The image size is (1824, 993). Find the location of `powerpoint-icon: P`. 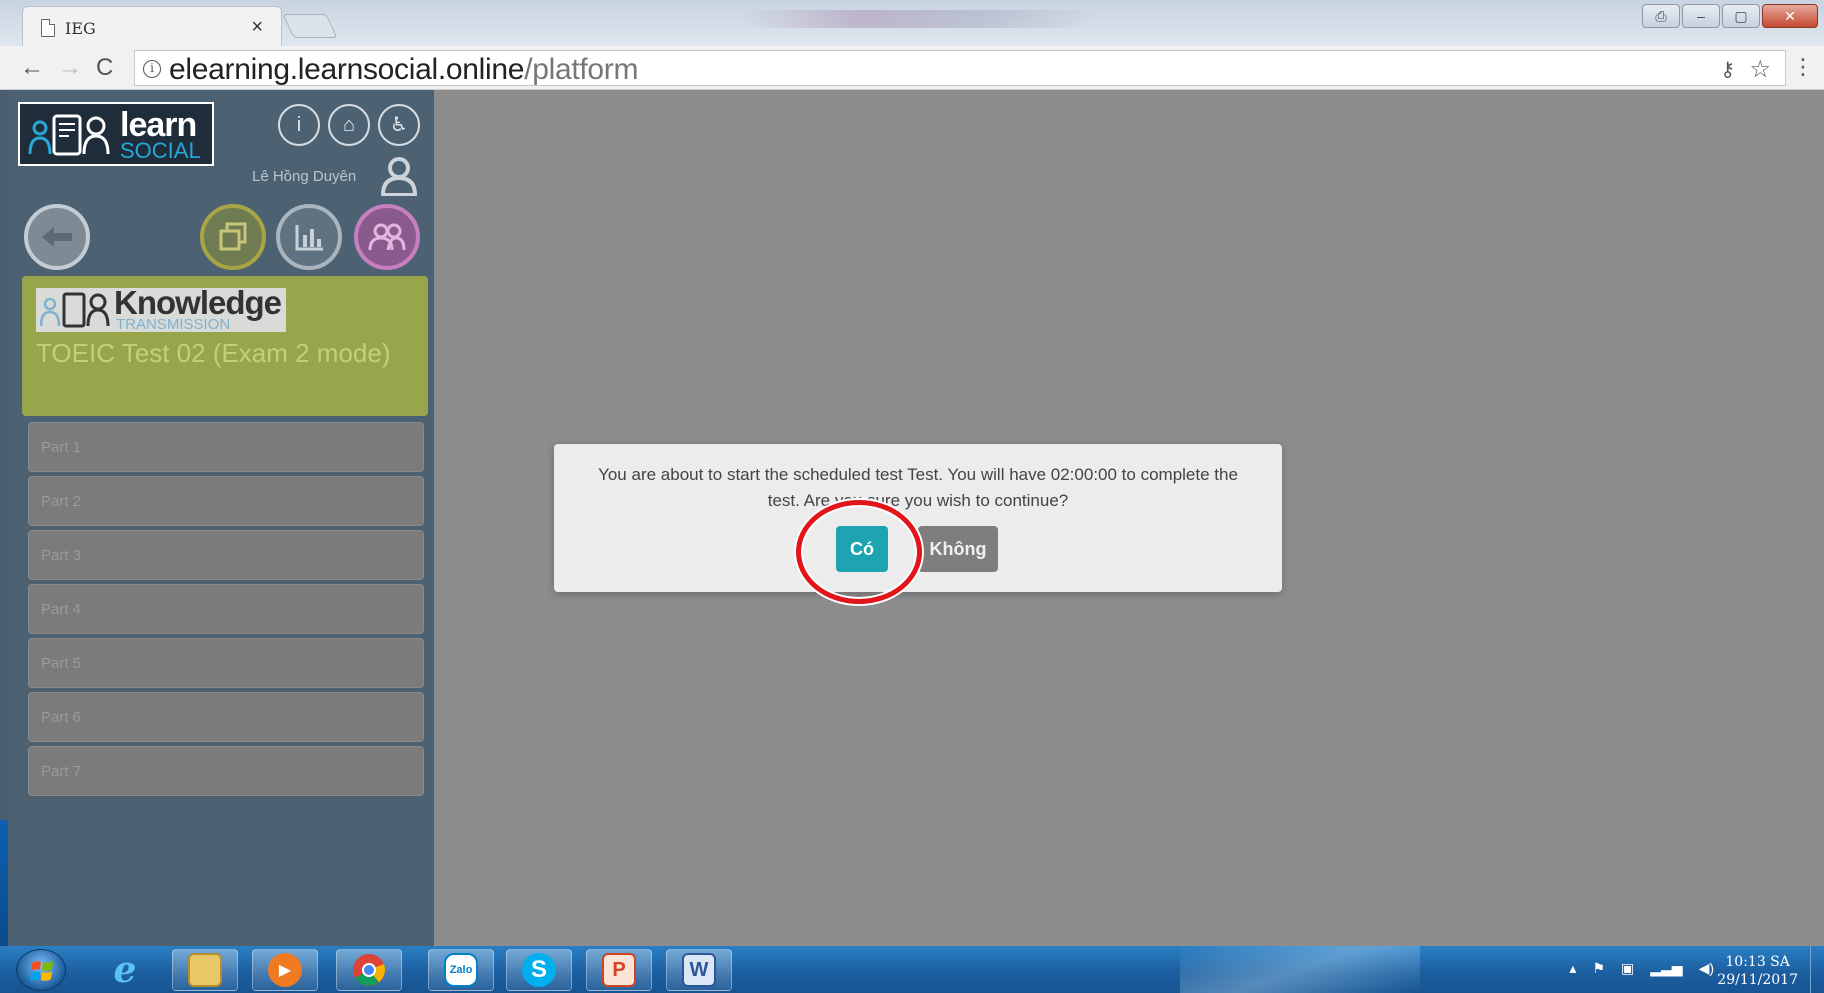

powerpoint-icon: P is located at coordinates (619, 970).